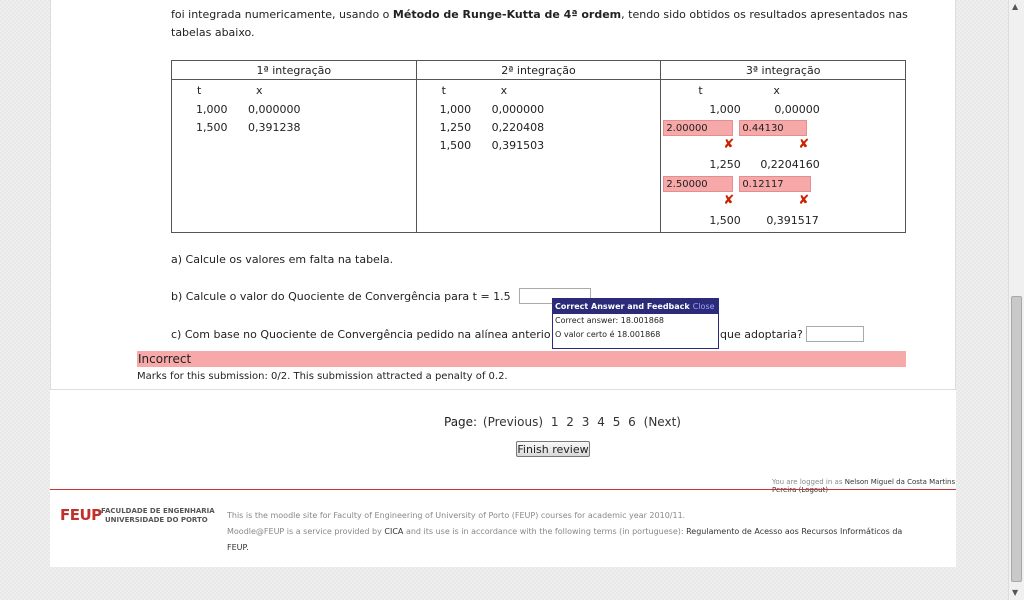 Image resolution: width=1024 pixels, height=600 pixels. What do you see at coordinates (586, 422) in the screenshot?
I see `page-link-3: 3` at bounding box center [586, 422].